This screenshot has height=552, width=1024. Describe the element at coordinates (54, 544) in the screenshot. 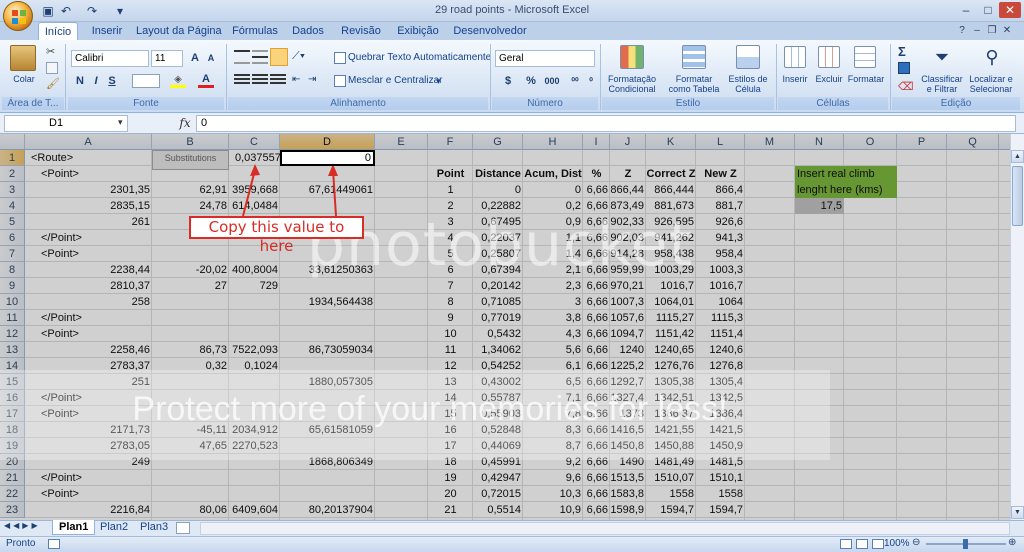

I see `macro-record-icon` at that location.